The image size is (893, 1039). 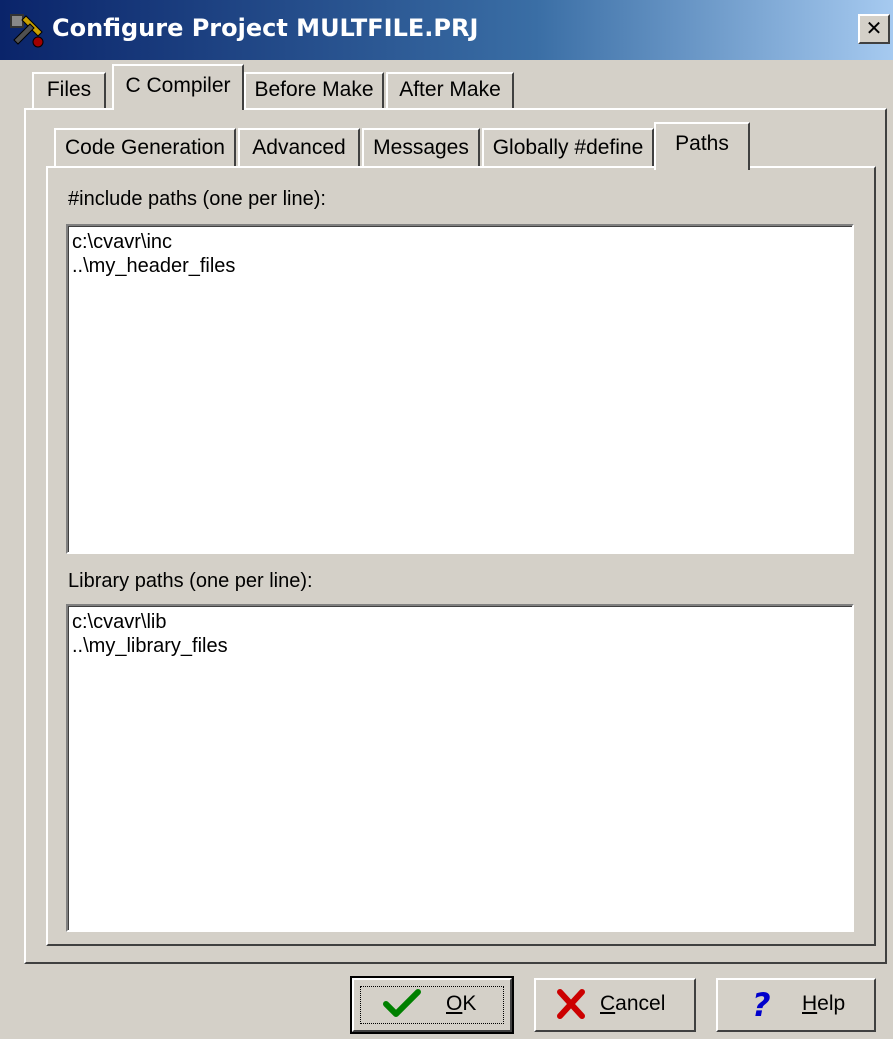 I want to click on question-mark-icon: ?, so click(x=761, y=1004).